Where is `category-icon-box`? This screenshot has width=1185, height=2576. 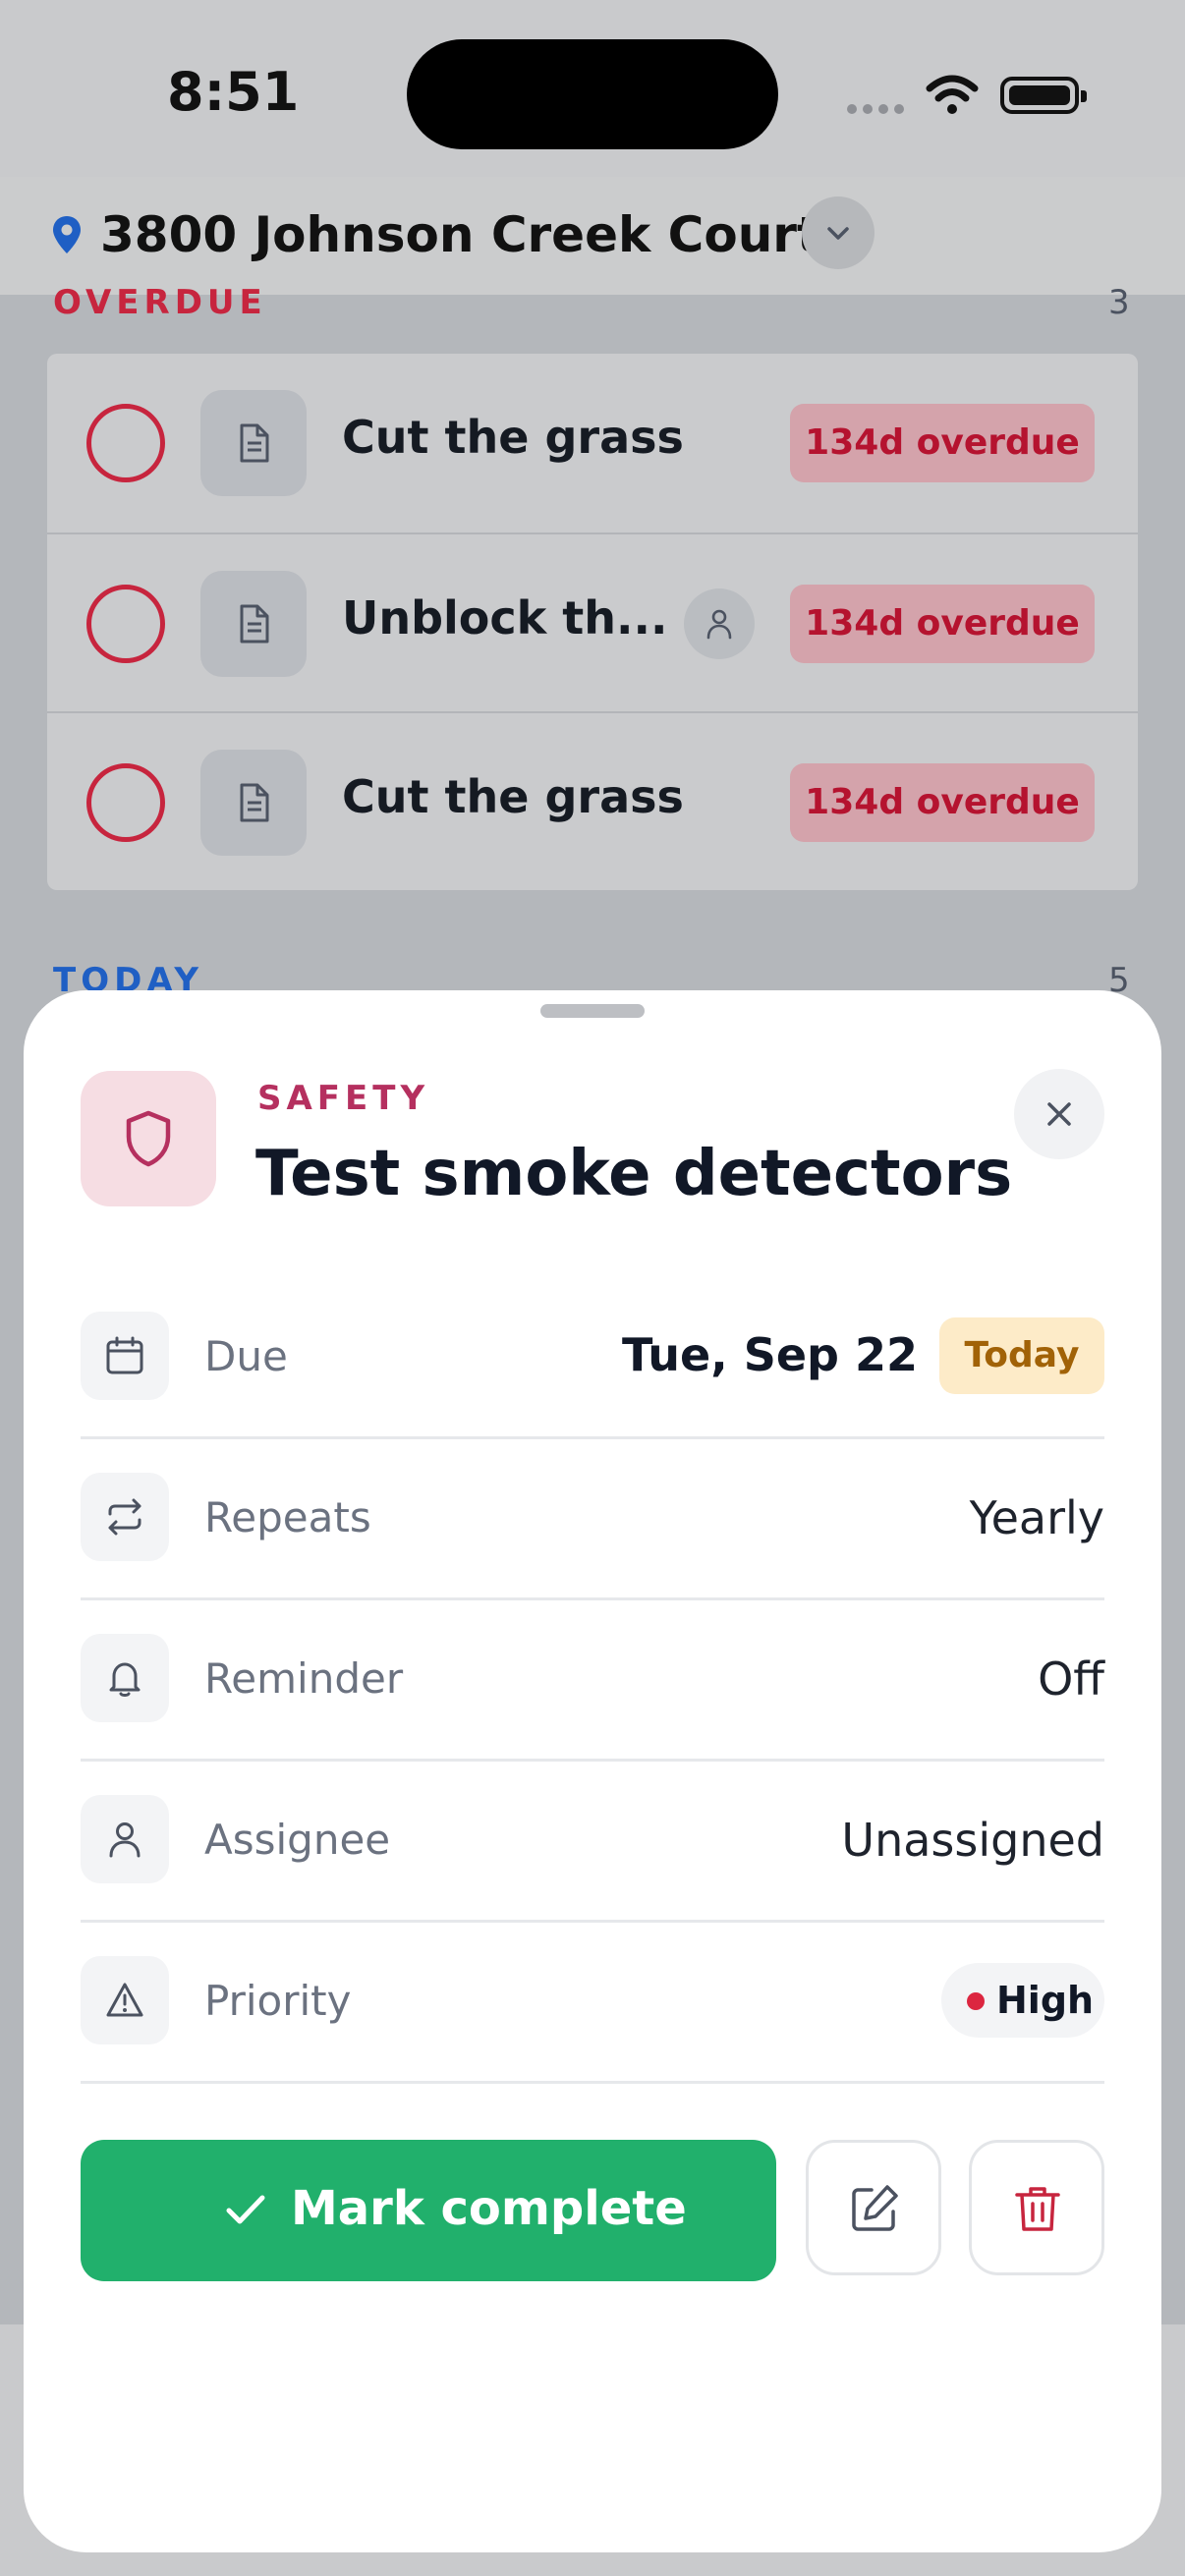 category-icon-box is located at coordinates (149, 1138).